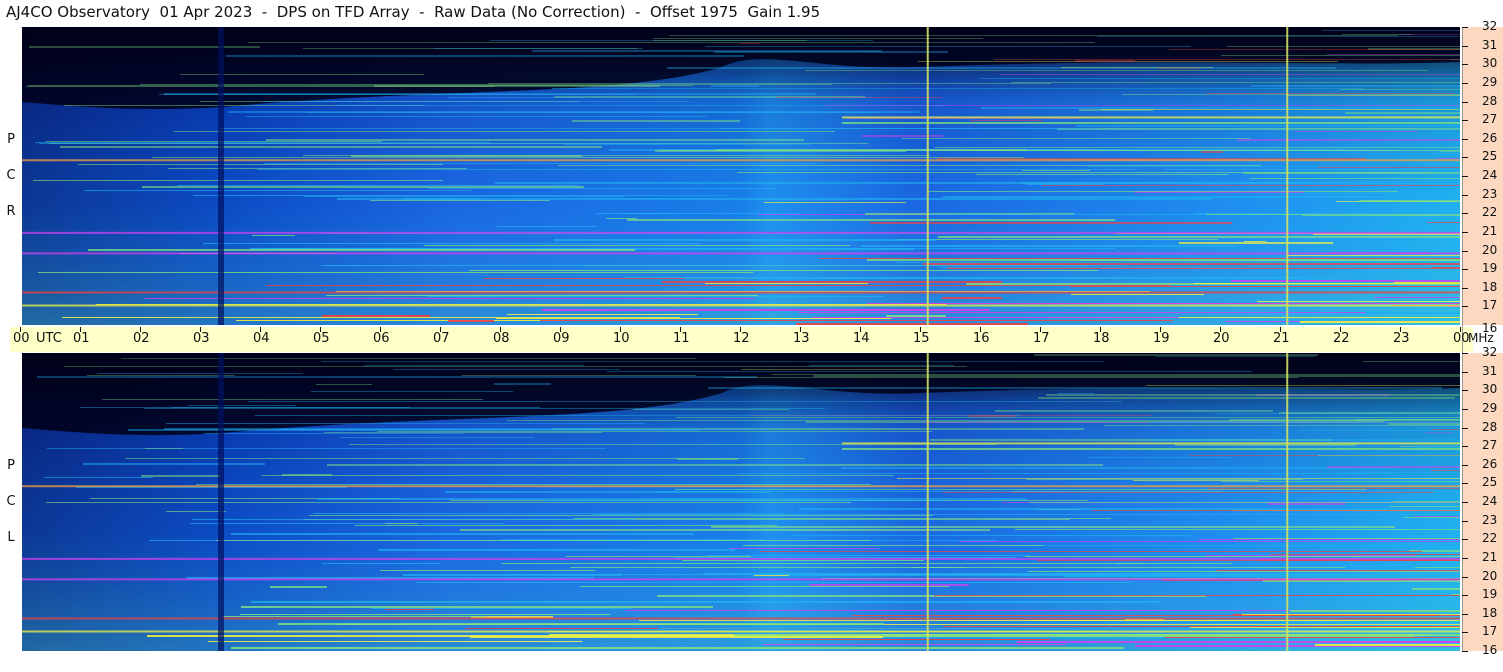 This screenshot has height=672, width=1503. What do you see at coordinates (1490, 389) in the screenshot?
I see `freq-tick-label: 30` at bounding box center [1490, 389].